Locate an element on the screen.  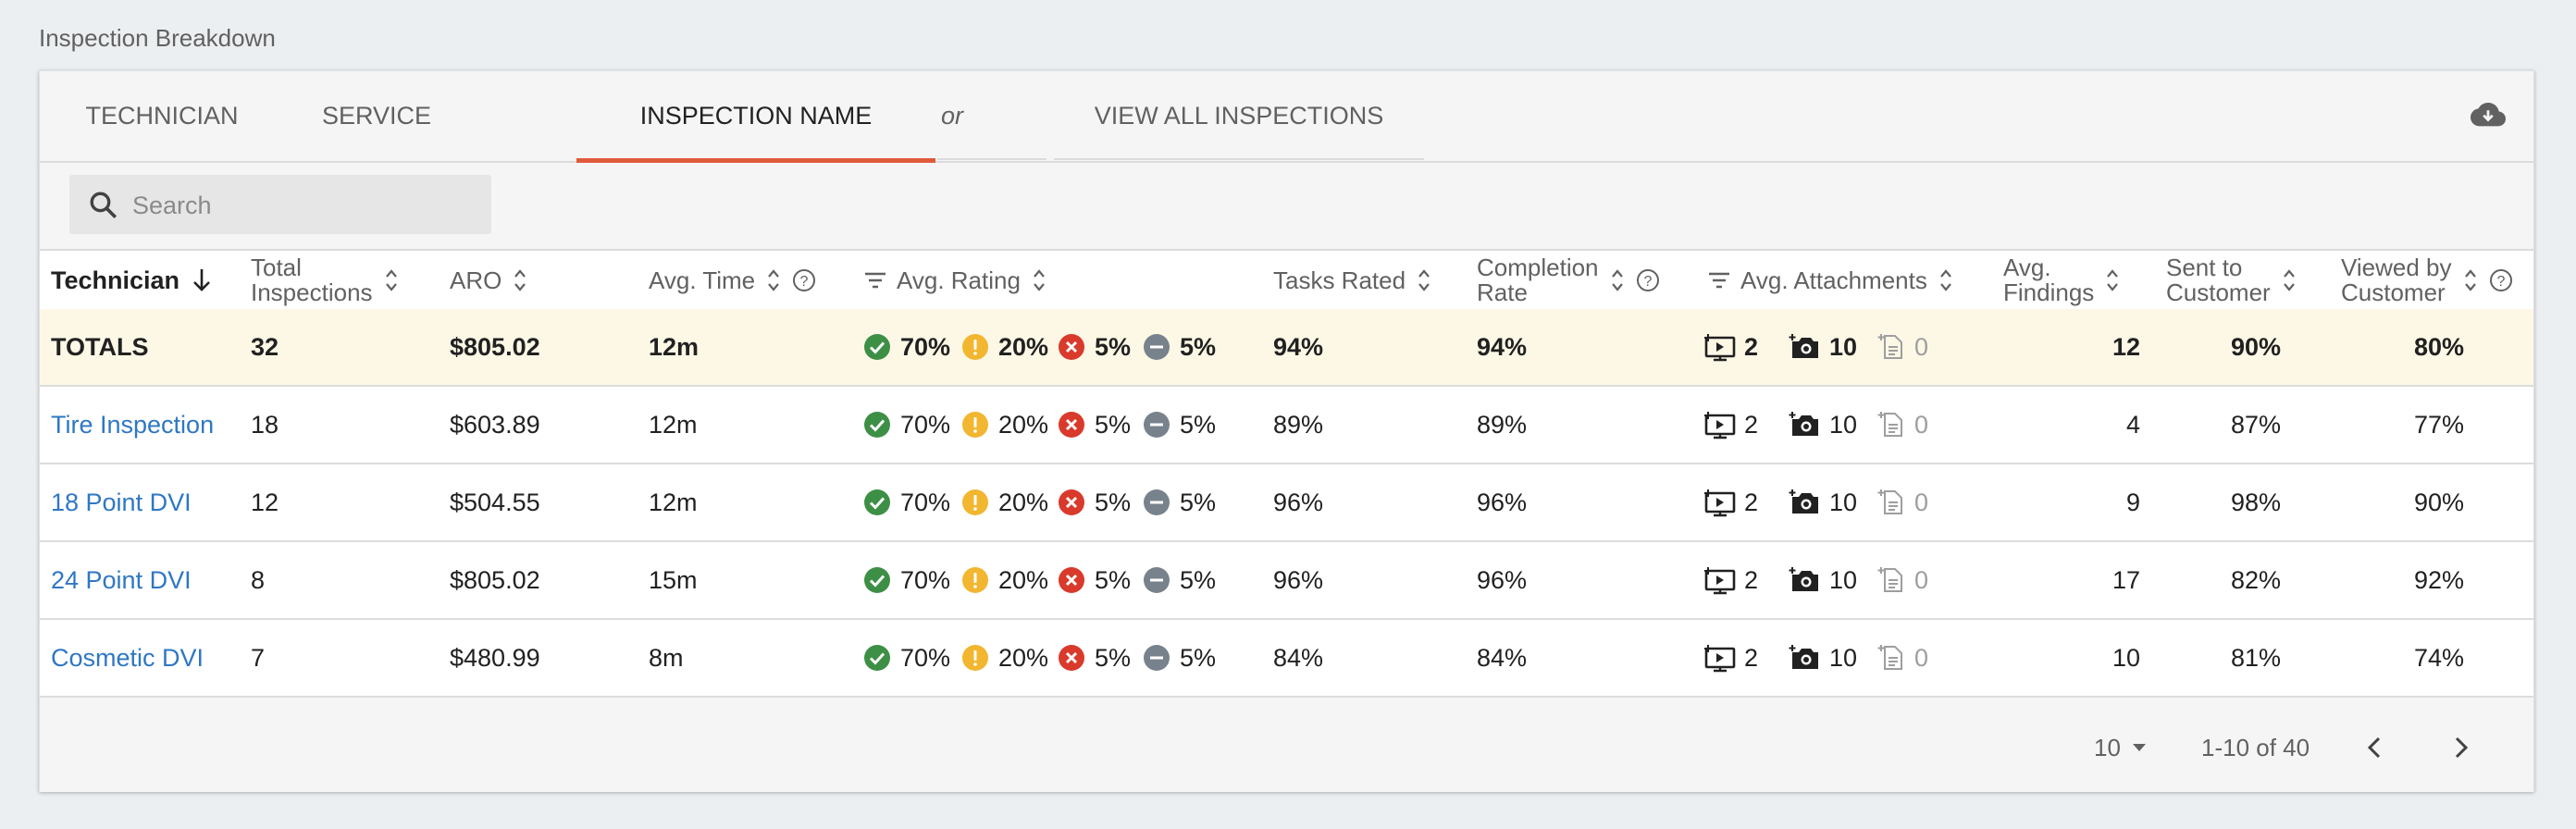
rows-per-page-select: 10 is located at coordinates (2121, 747).